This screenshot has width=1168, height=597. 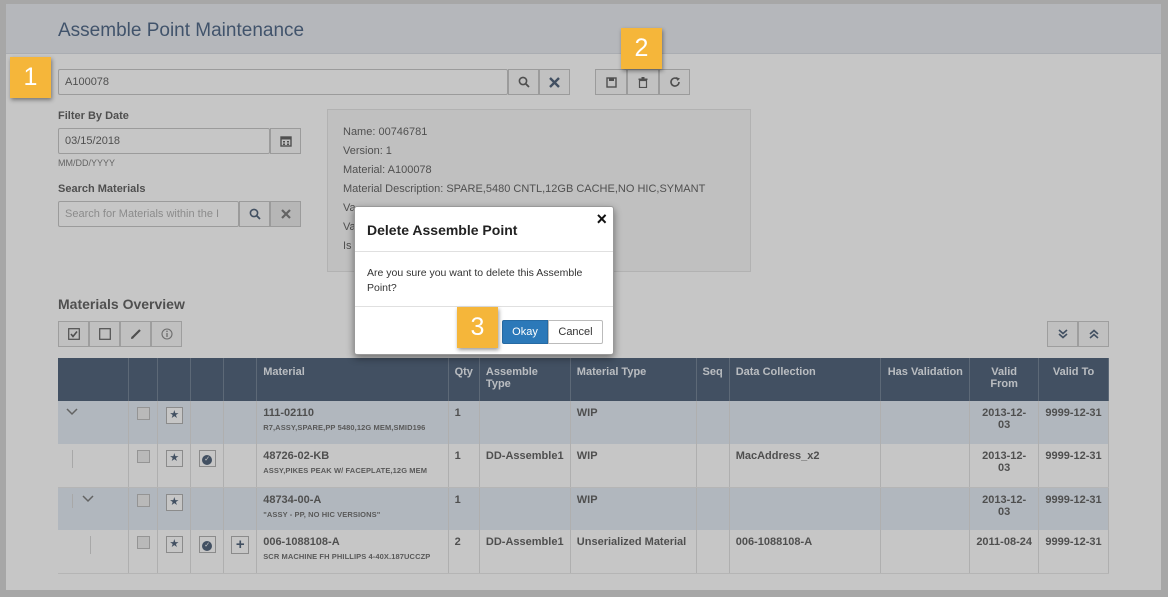 What do you see at coordinates (30, 77) in the screenshot?
I see `callout-1: 1` at bounding box center [30, 77].